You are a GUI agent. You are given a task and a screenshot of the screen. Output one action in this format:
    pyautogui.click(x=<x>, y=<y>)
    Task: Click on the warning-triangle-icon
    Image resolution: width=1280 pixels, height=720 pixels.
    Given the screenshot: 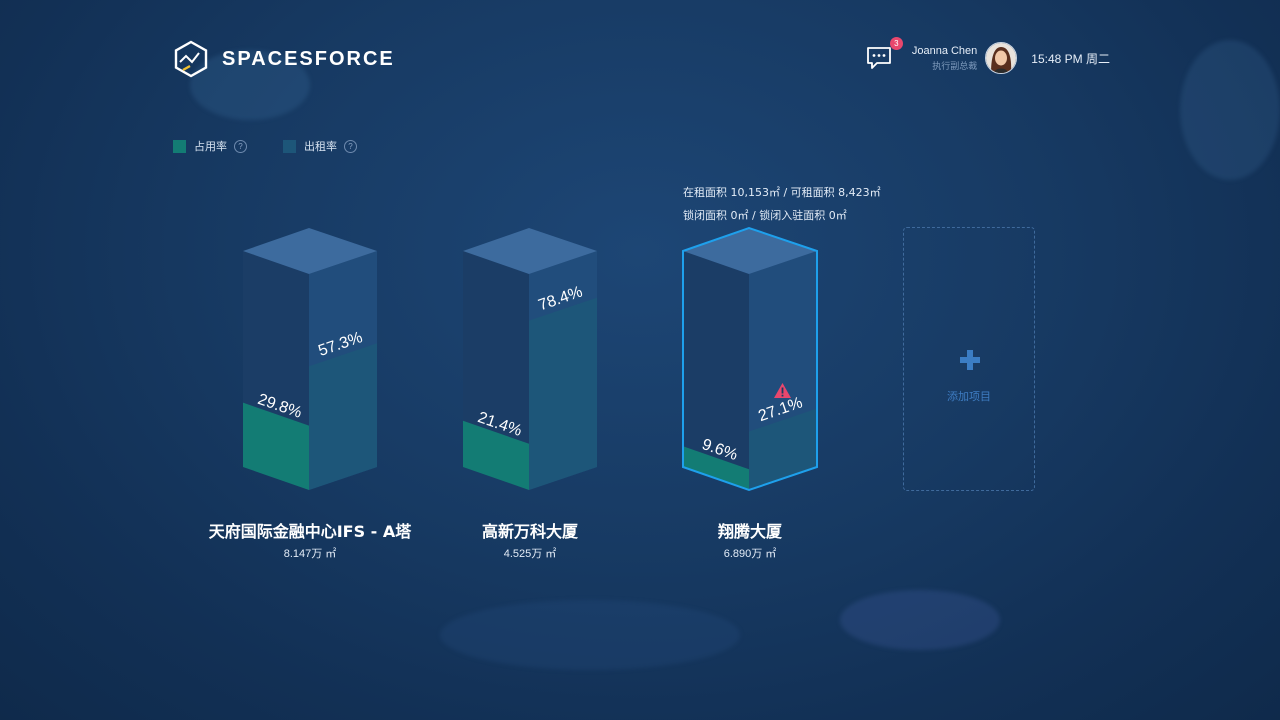 What is the action you would take?
    pyautogui.click(x=782, y=390)
    